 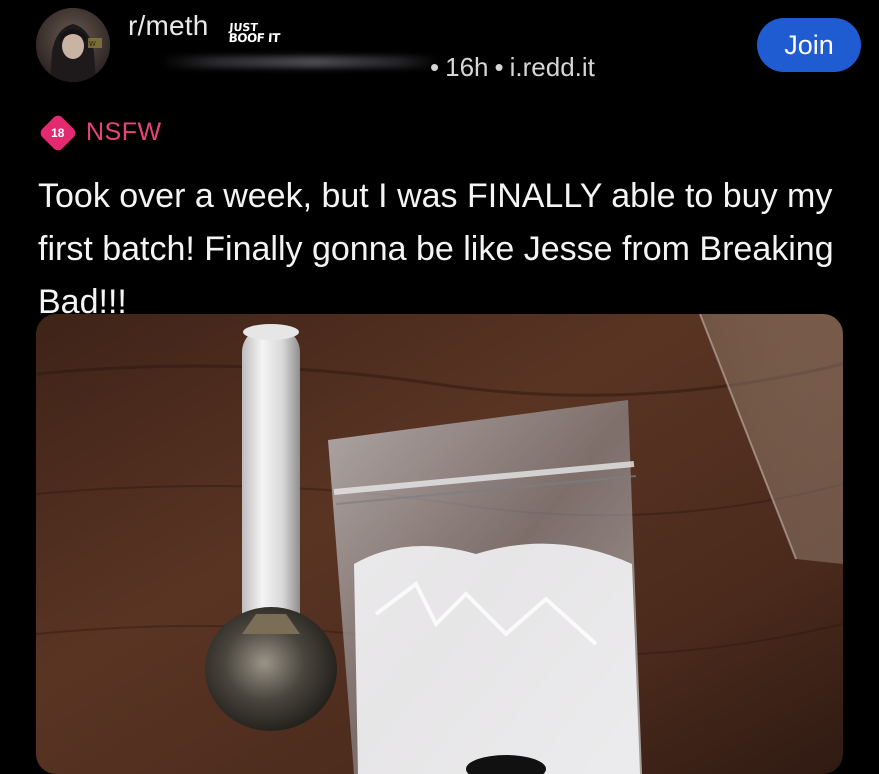 I want to click on nsfw-badge-text: 18, so click(x=58, y=132).